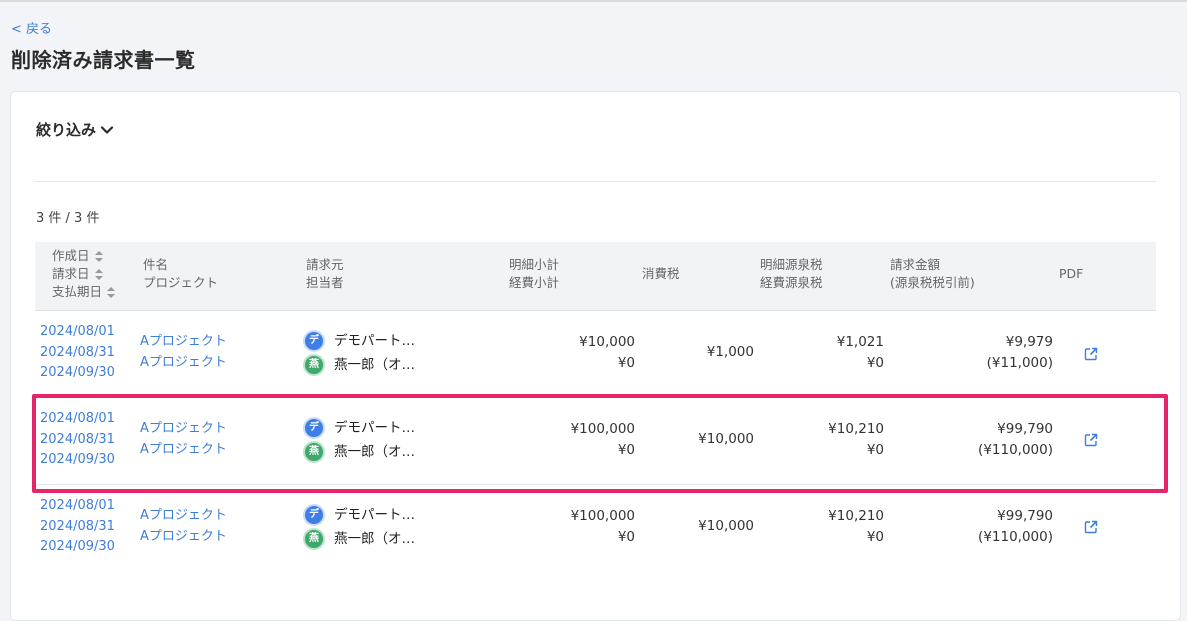  I want to click on chevron-down-icon, so click(107, 129).